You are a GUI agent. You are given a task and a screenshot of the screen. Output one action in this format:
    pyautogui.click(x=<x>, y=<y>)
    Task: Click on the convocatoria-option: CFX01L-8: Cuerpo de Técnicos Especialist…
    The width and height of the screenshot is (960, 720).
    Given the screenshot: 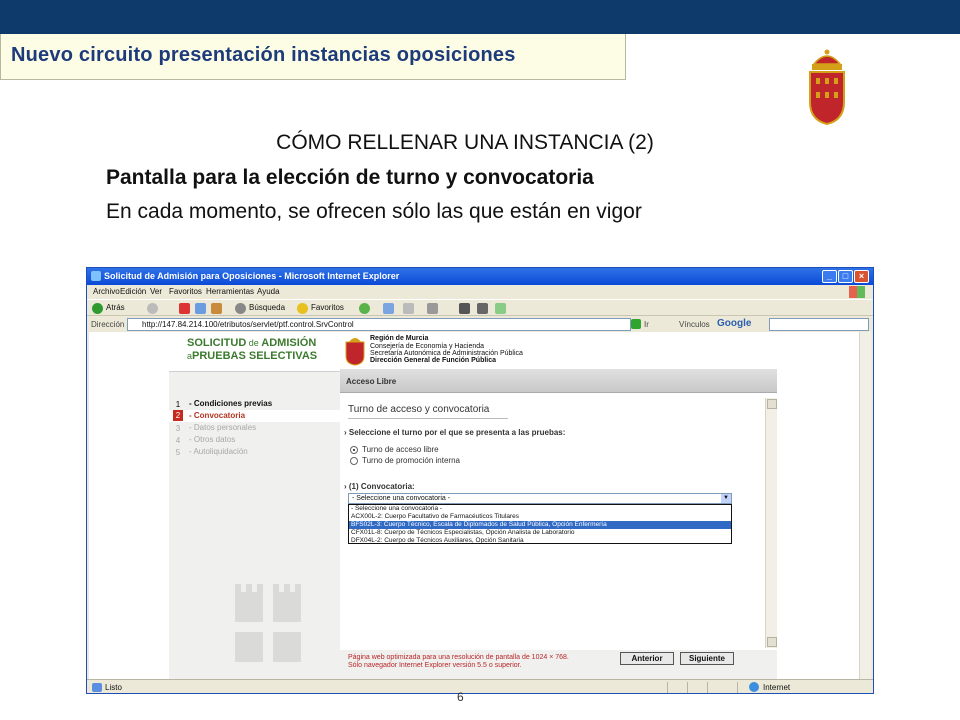 What is the action you would take?
    pyautogui.click(x=540, y=533)
    